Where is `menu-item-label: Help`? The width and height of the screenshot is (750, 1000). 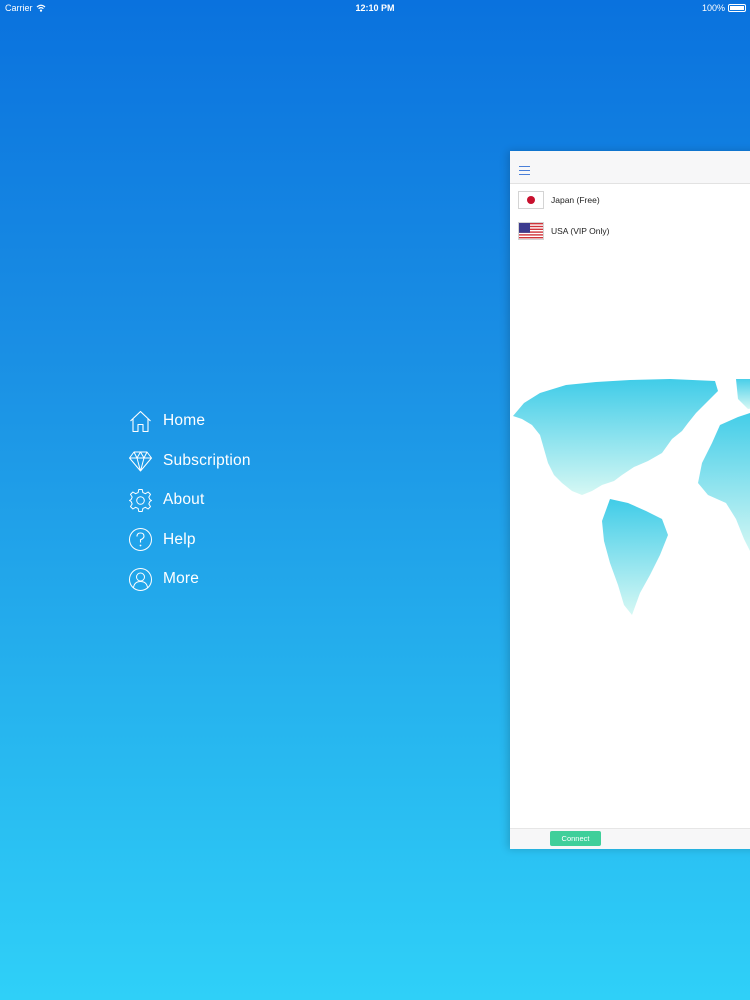
menu-item-label: Help is located at coordinates (179, 539).